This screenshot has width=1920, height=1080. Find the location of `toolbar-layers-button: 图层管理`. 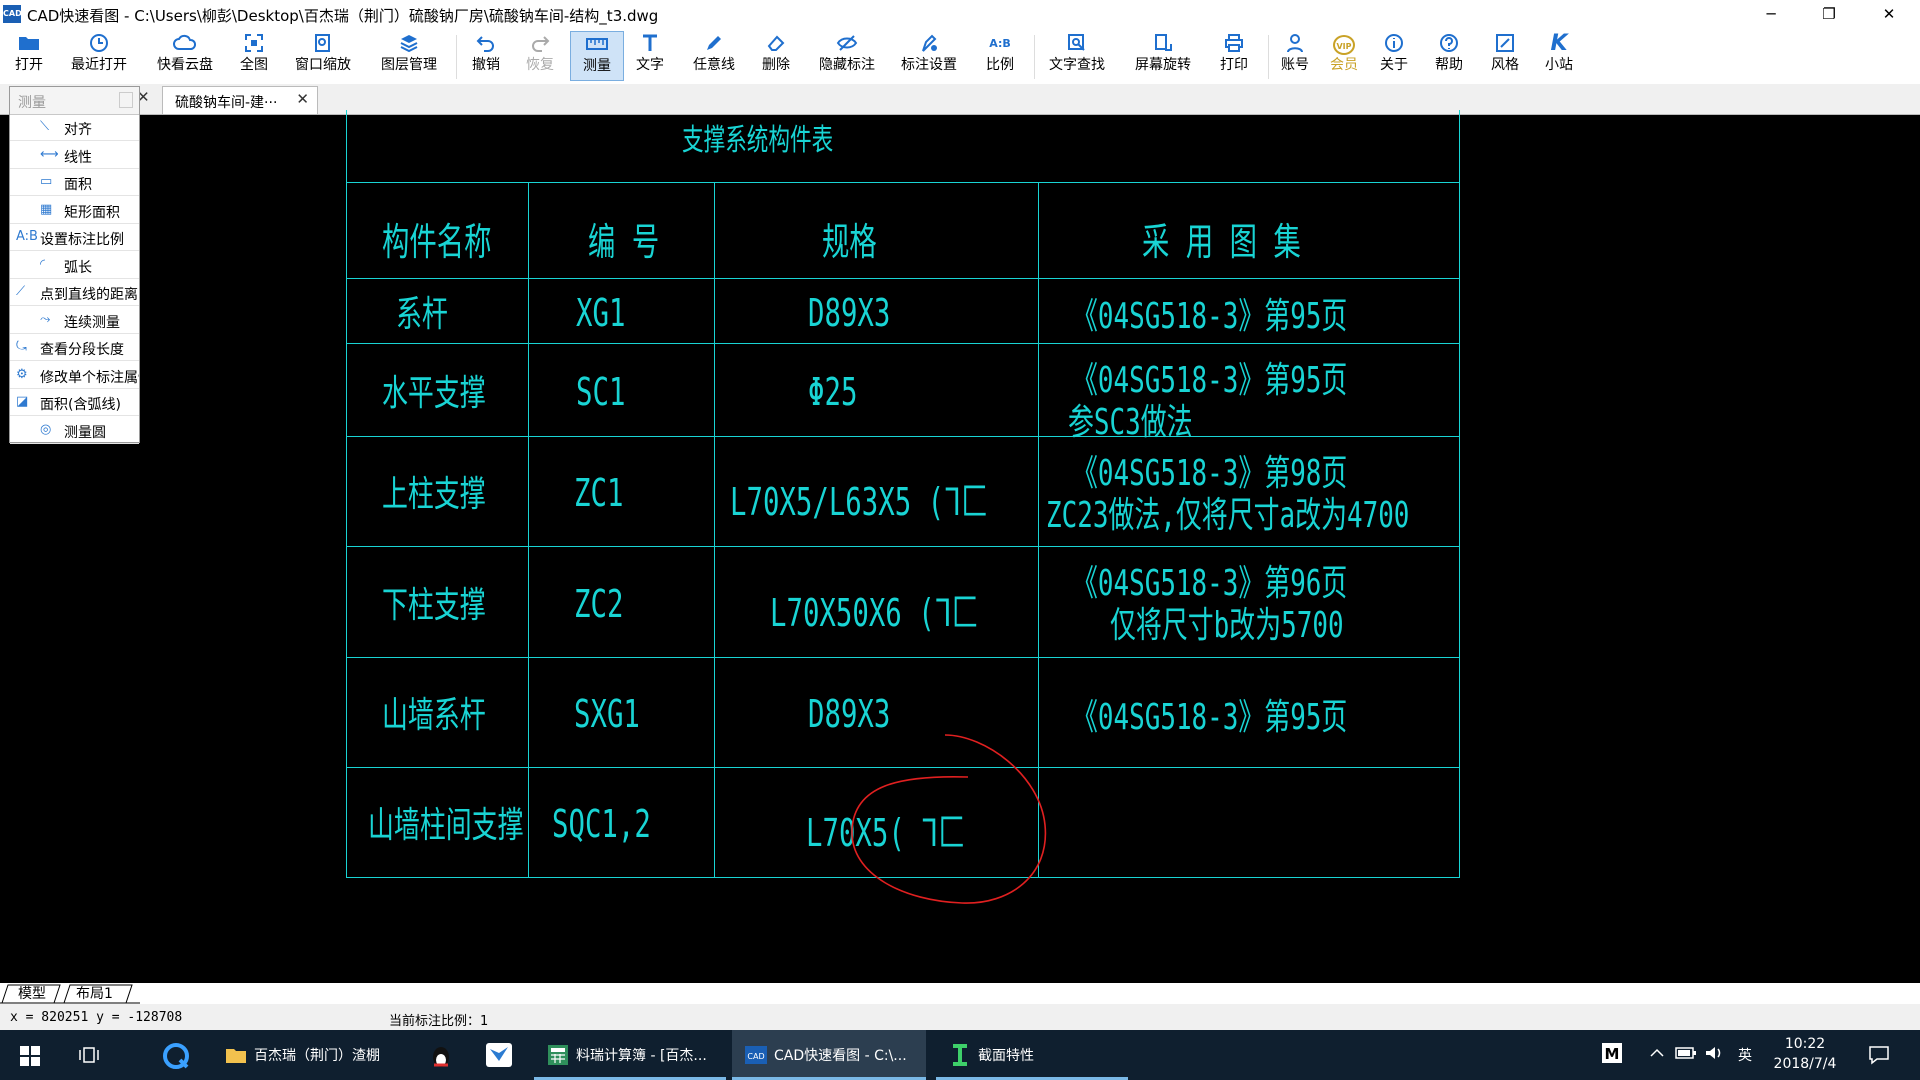

toolbar-layers-button: 图层管理 is located at coordinates (409, 56).